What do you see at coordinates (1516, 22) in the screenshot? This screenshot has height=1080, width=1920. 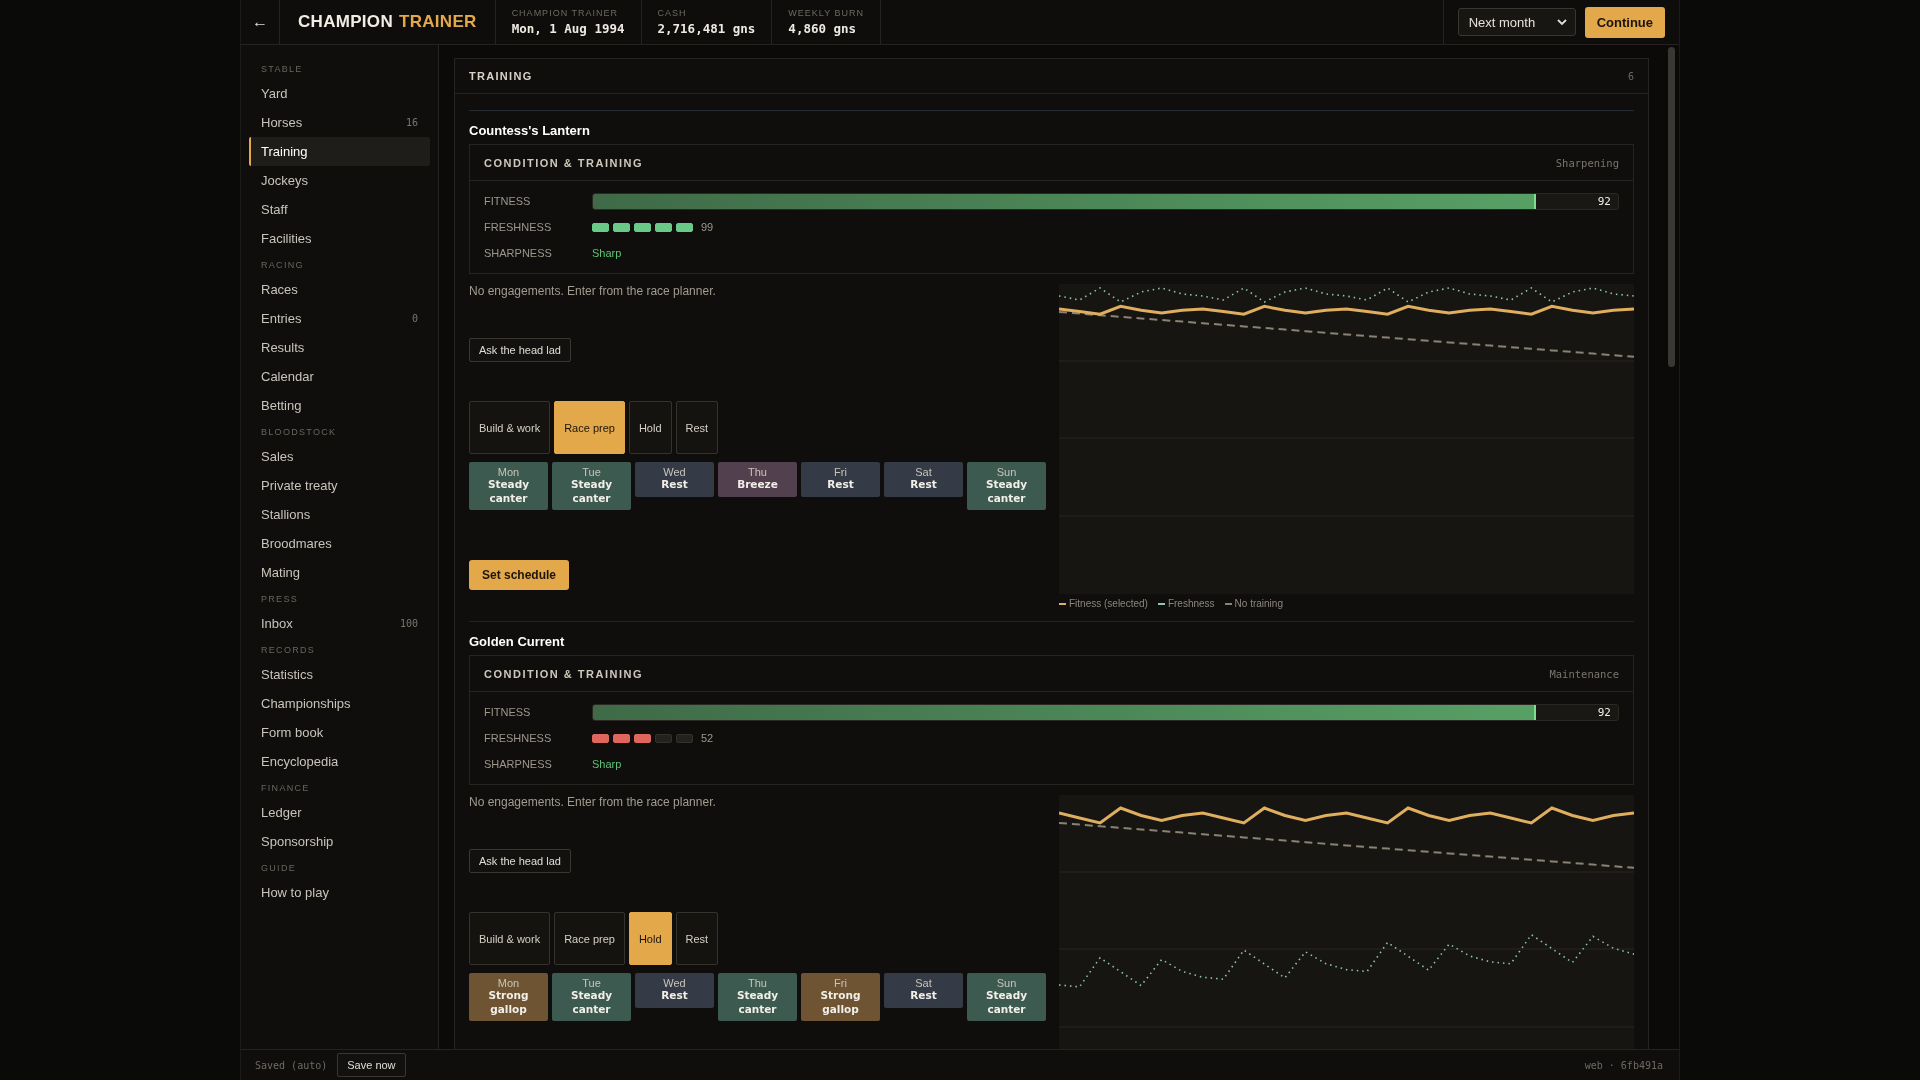 I see `period-dropdown: Next month` at bounding box center [1516, 22].